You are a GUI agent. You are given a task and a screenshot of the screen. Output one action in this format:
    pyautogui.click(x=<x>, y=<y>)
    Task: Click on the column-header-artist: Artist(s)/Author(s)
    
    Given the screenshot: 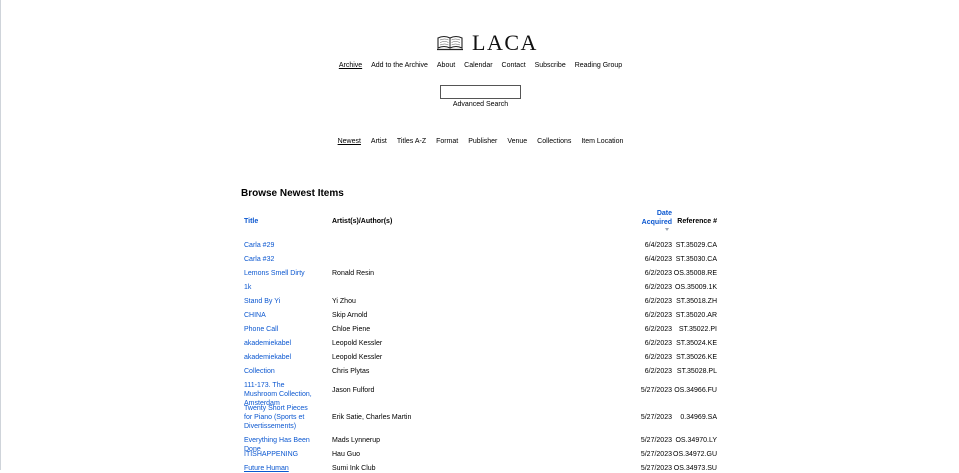 What is the action you would take?
    pyautogui.click(x=362, y=221)
    